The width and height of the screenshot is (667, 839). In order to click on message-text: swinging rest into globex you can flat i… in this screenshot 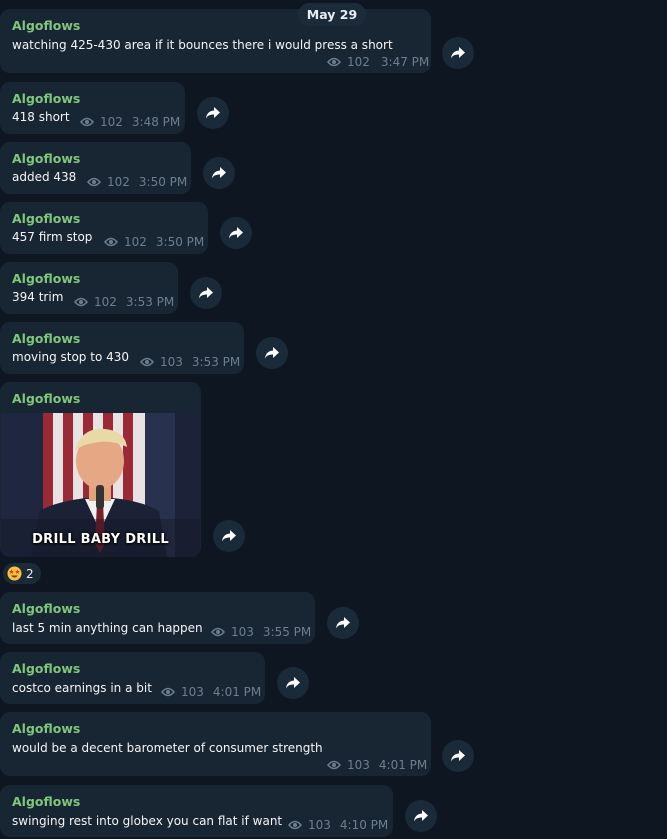, I will do `click(147, 821)`.